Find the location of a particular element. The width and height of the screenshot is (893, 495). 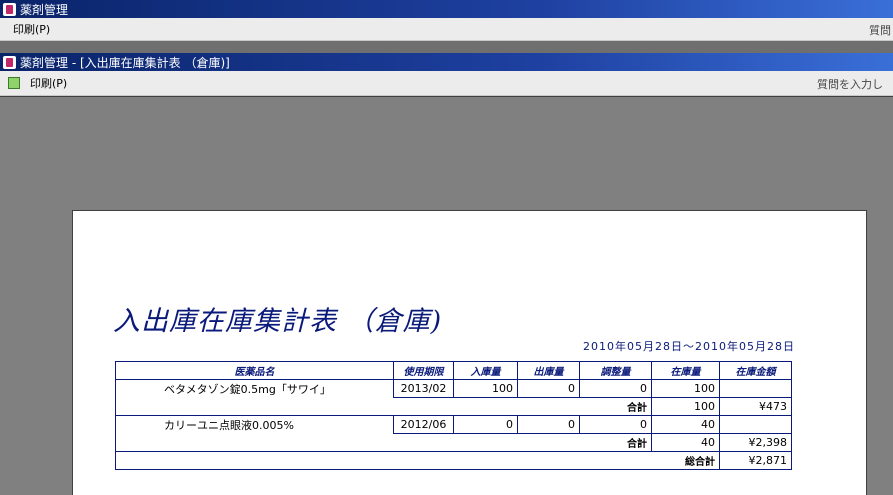

drug-name: カリーユニ点眼液0.005% is located at coordinates (254, 424).